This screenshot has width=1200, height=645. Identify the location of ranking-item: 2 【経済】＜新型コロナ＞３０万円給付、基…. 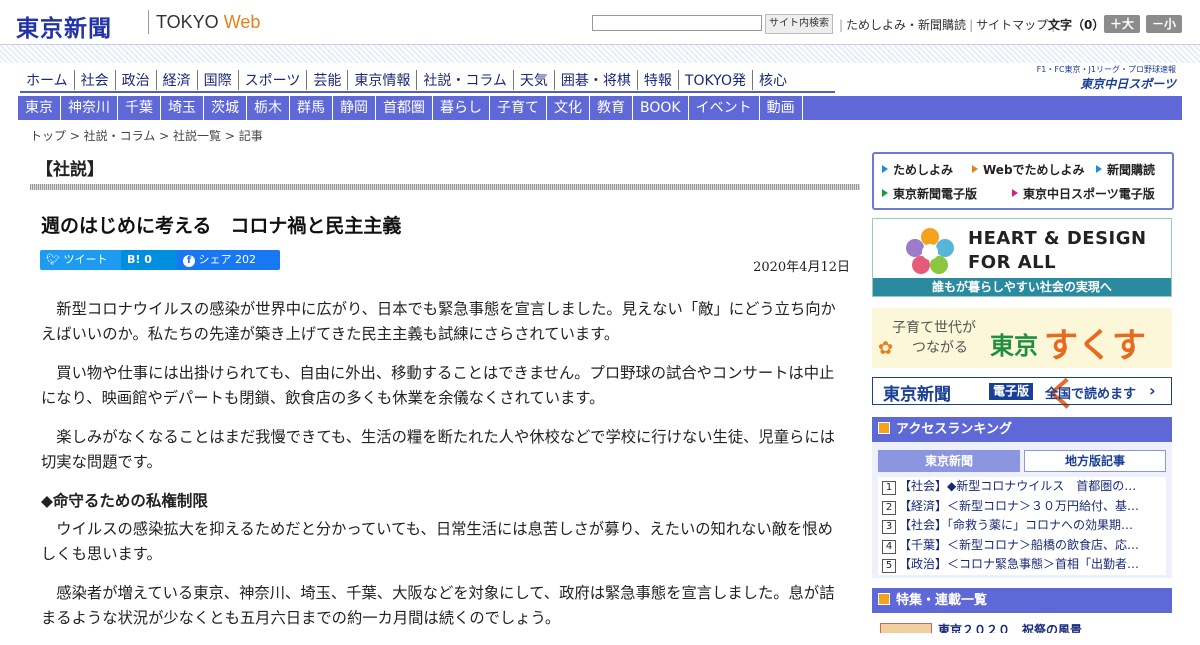
(1022, 507).